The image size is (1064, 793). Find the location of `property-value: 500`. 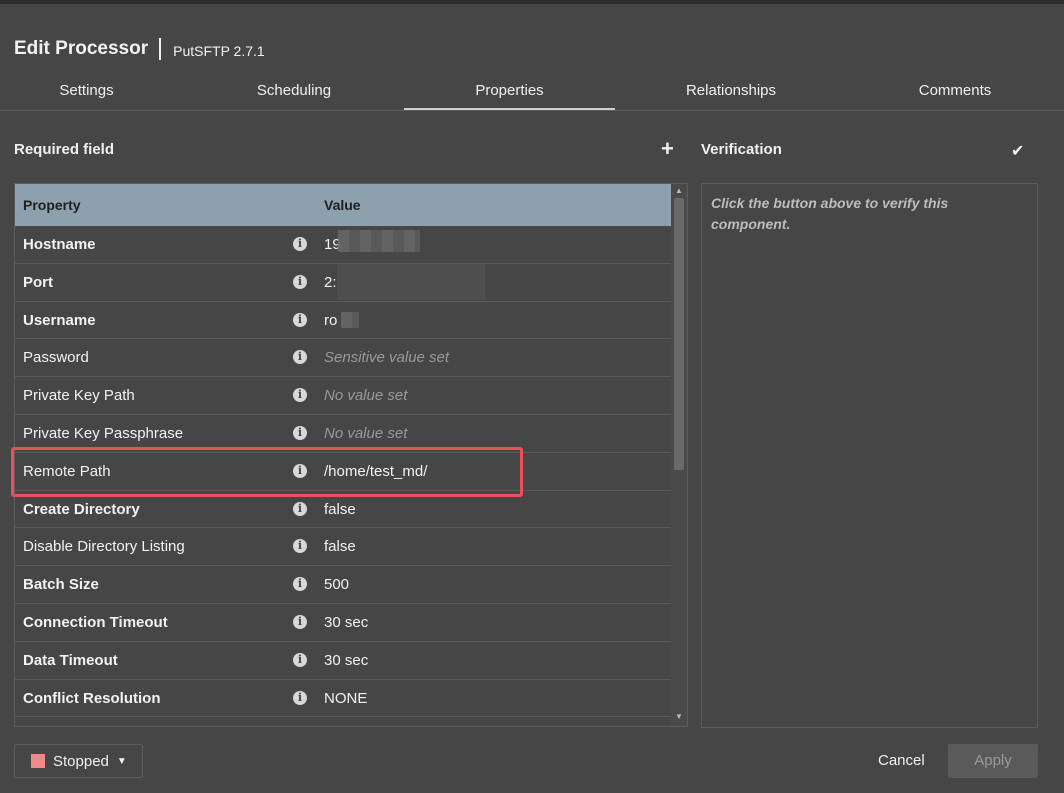

property-value: 500 is located at coordinates (336, 584).